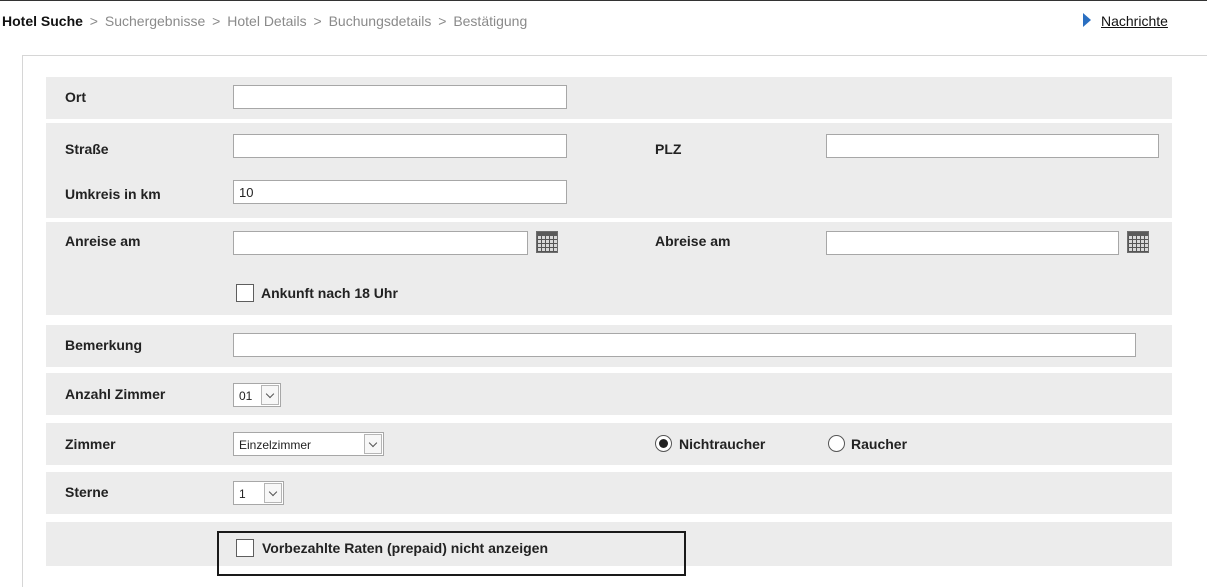  Describe the element at coordinates (87, 149) in the screenshot. I see `strasse-label: Straße` at that location.